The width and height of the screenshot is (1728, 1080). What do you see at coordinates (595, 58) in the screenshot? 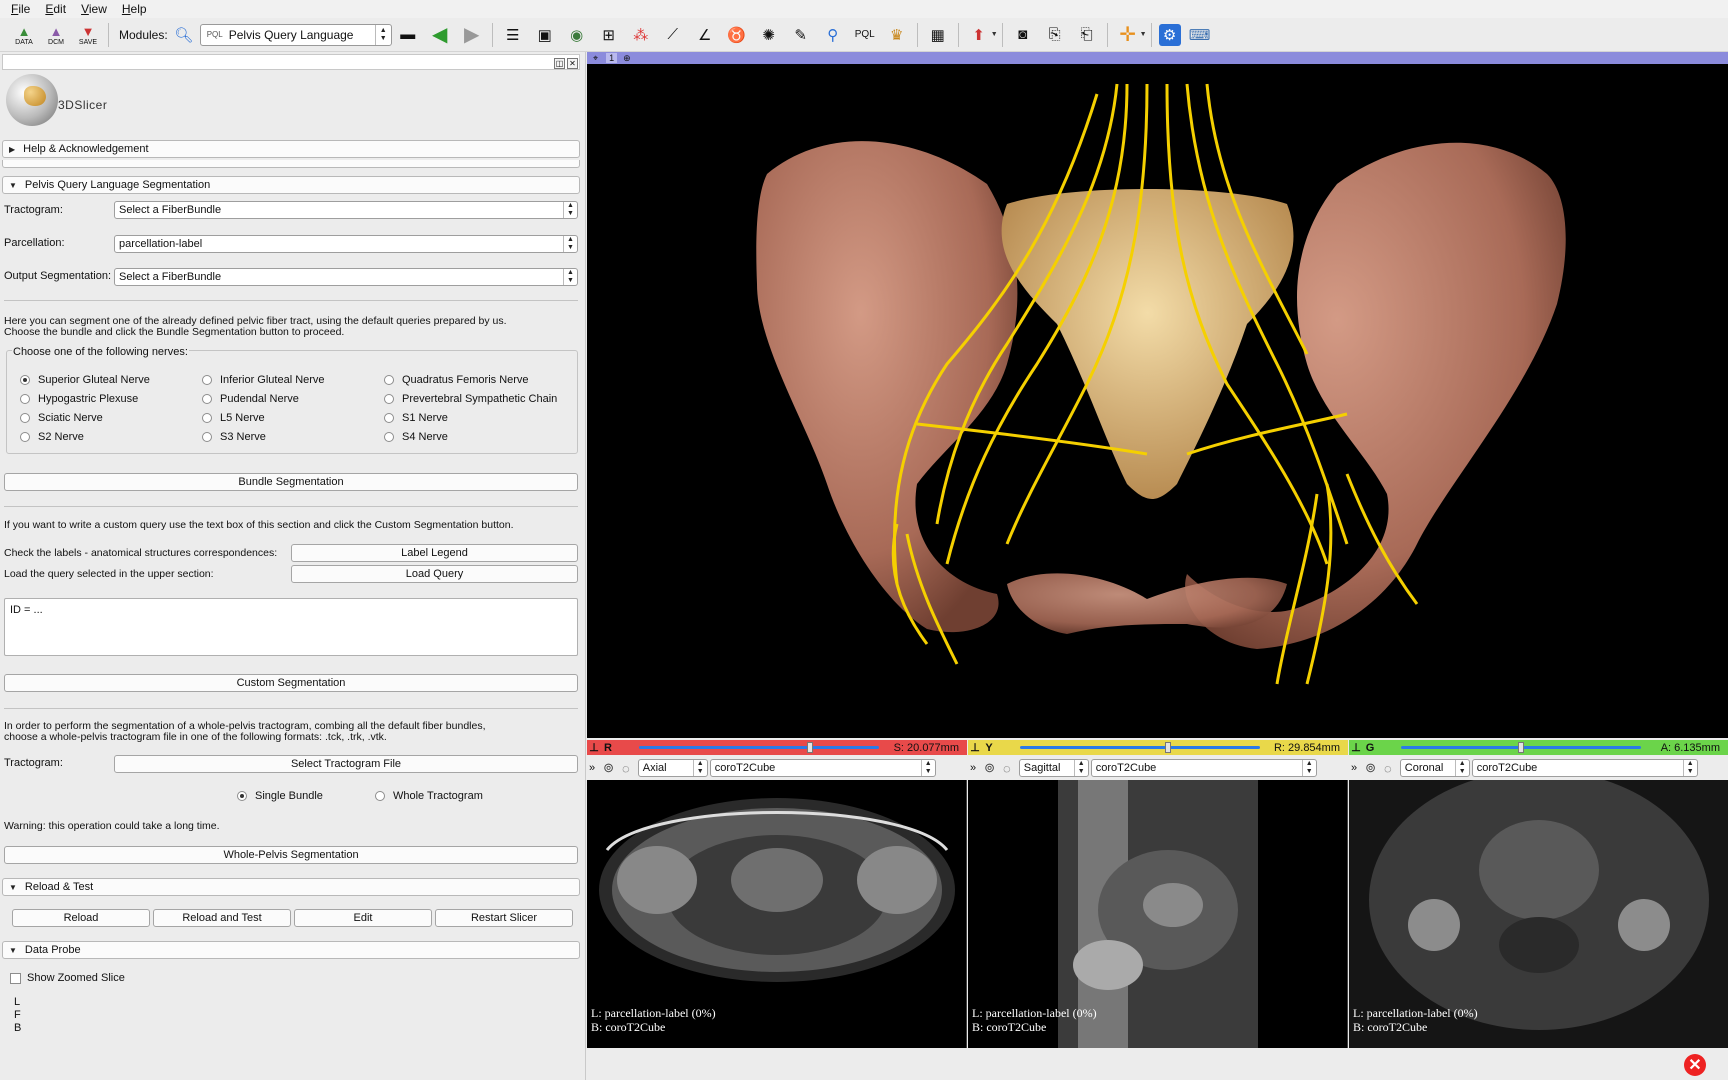
I see `pin-icon: ⌖` at bounding box center [595, 58].